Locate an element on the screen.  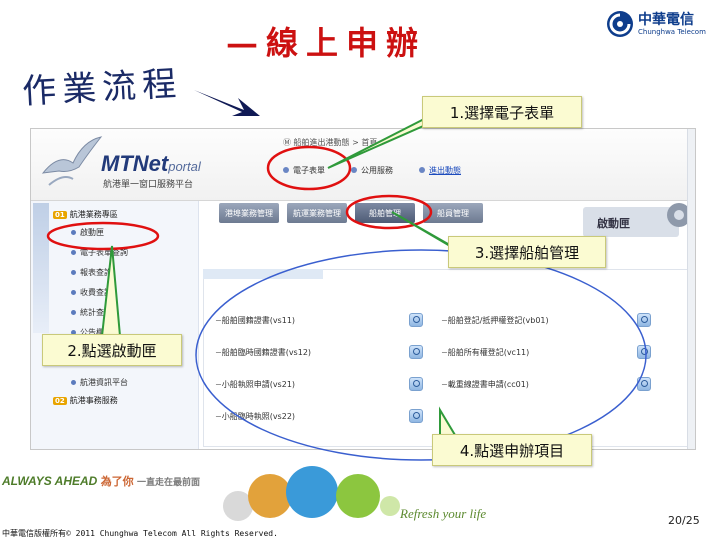
menu-item-port-dynamics: 進出動態 is located at coordinates (440, 170).